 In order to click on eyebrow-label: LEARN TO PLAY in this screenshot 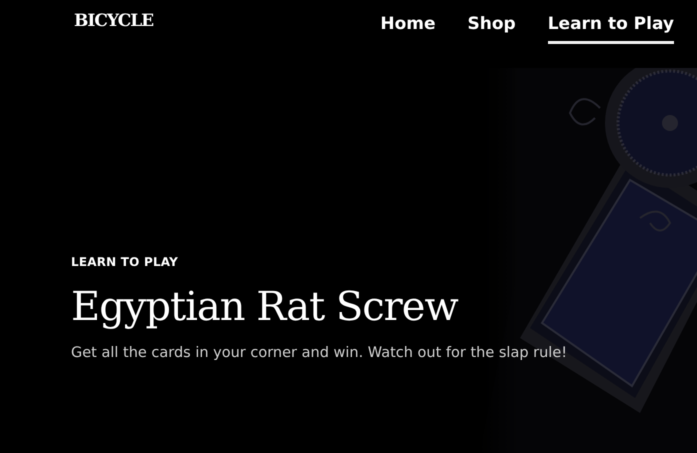, I will do `click(125, 262)`.